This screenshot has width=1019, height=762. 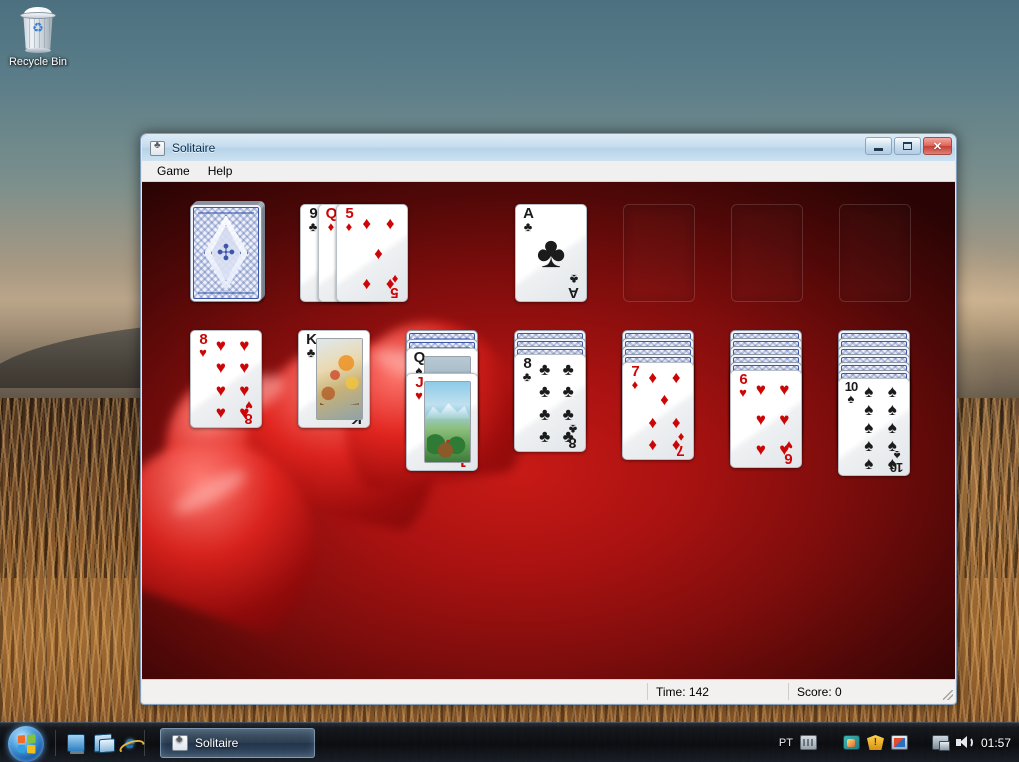 I want to click on stock-pile: ✣, so click(x=227, y=251).